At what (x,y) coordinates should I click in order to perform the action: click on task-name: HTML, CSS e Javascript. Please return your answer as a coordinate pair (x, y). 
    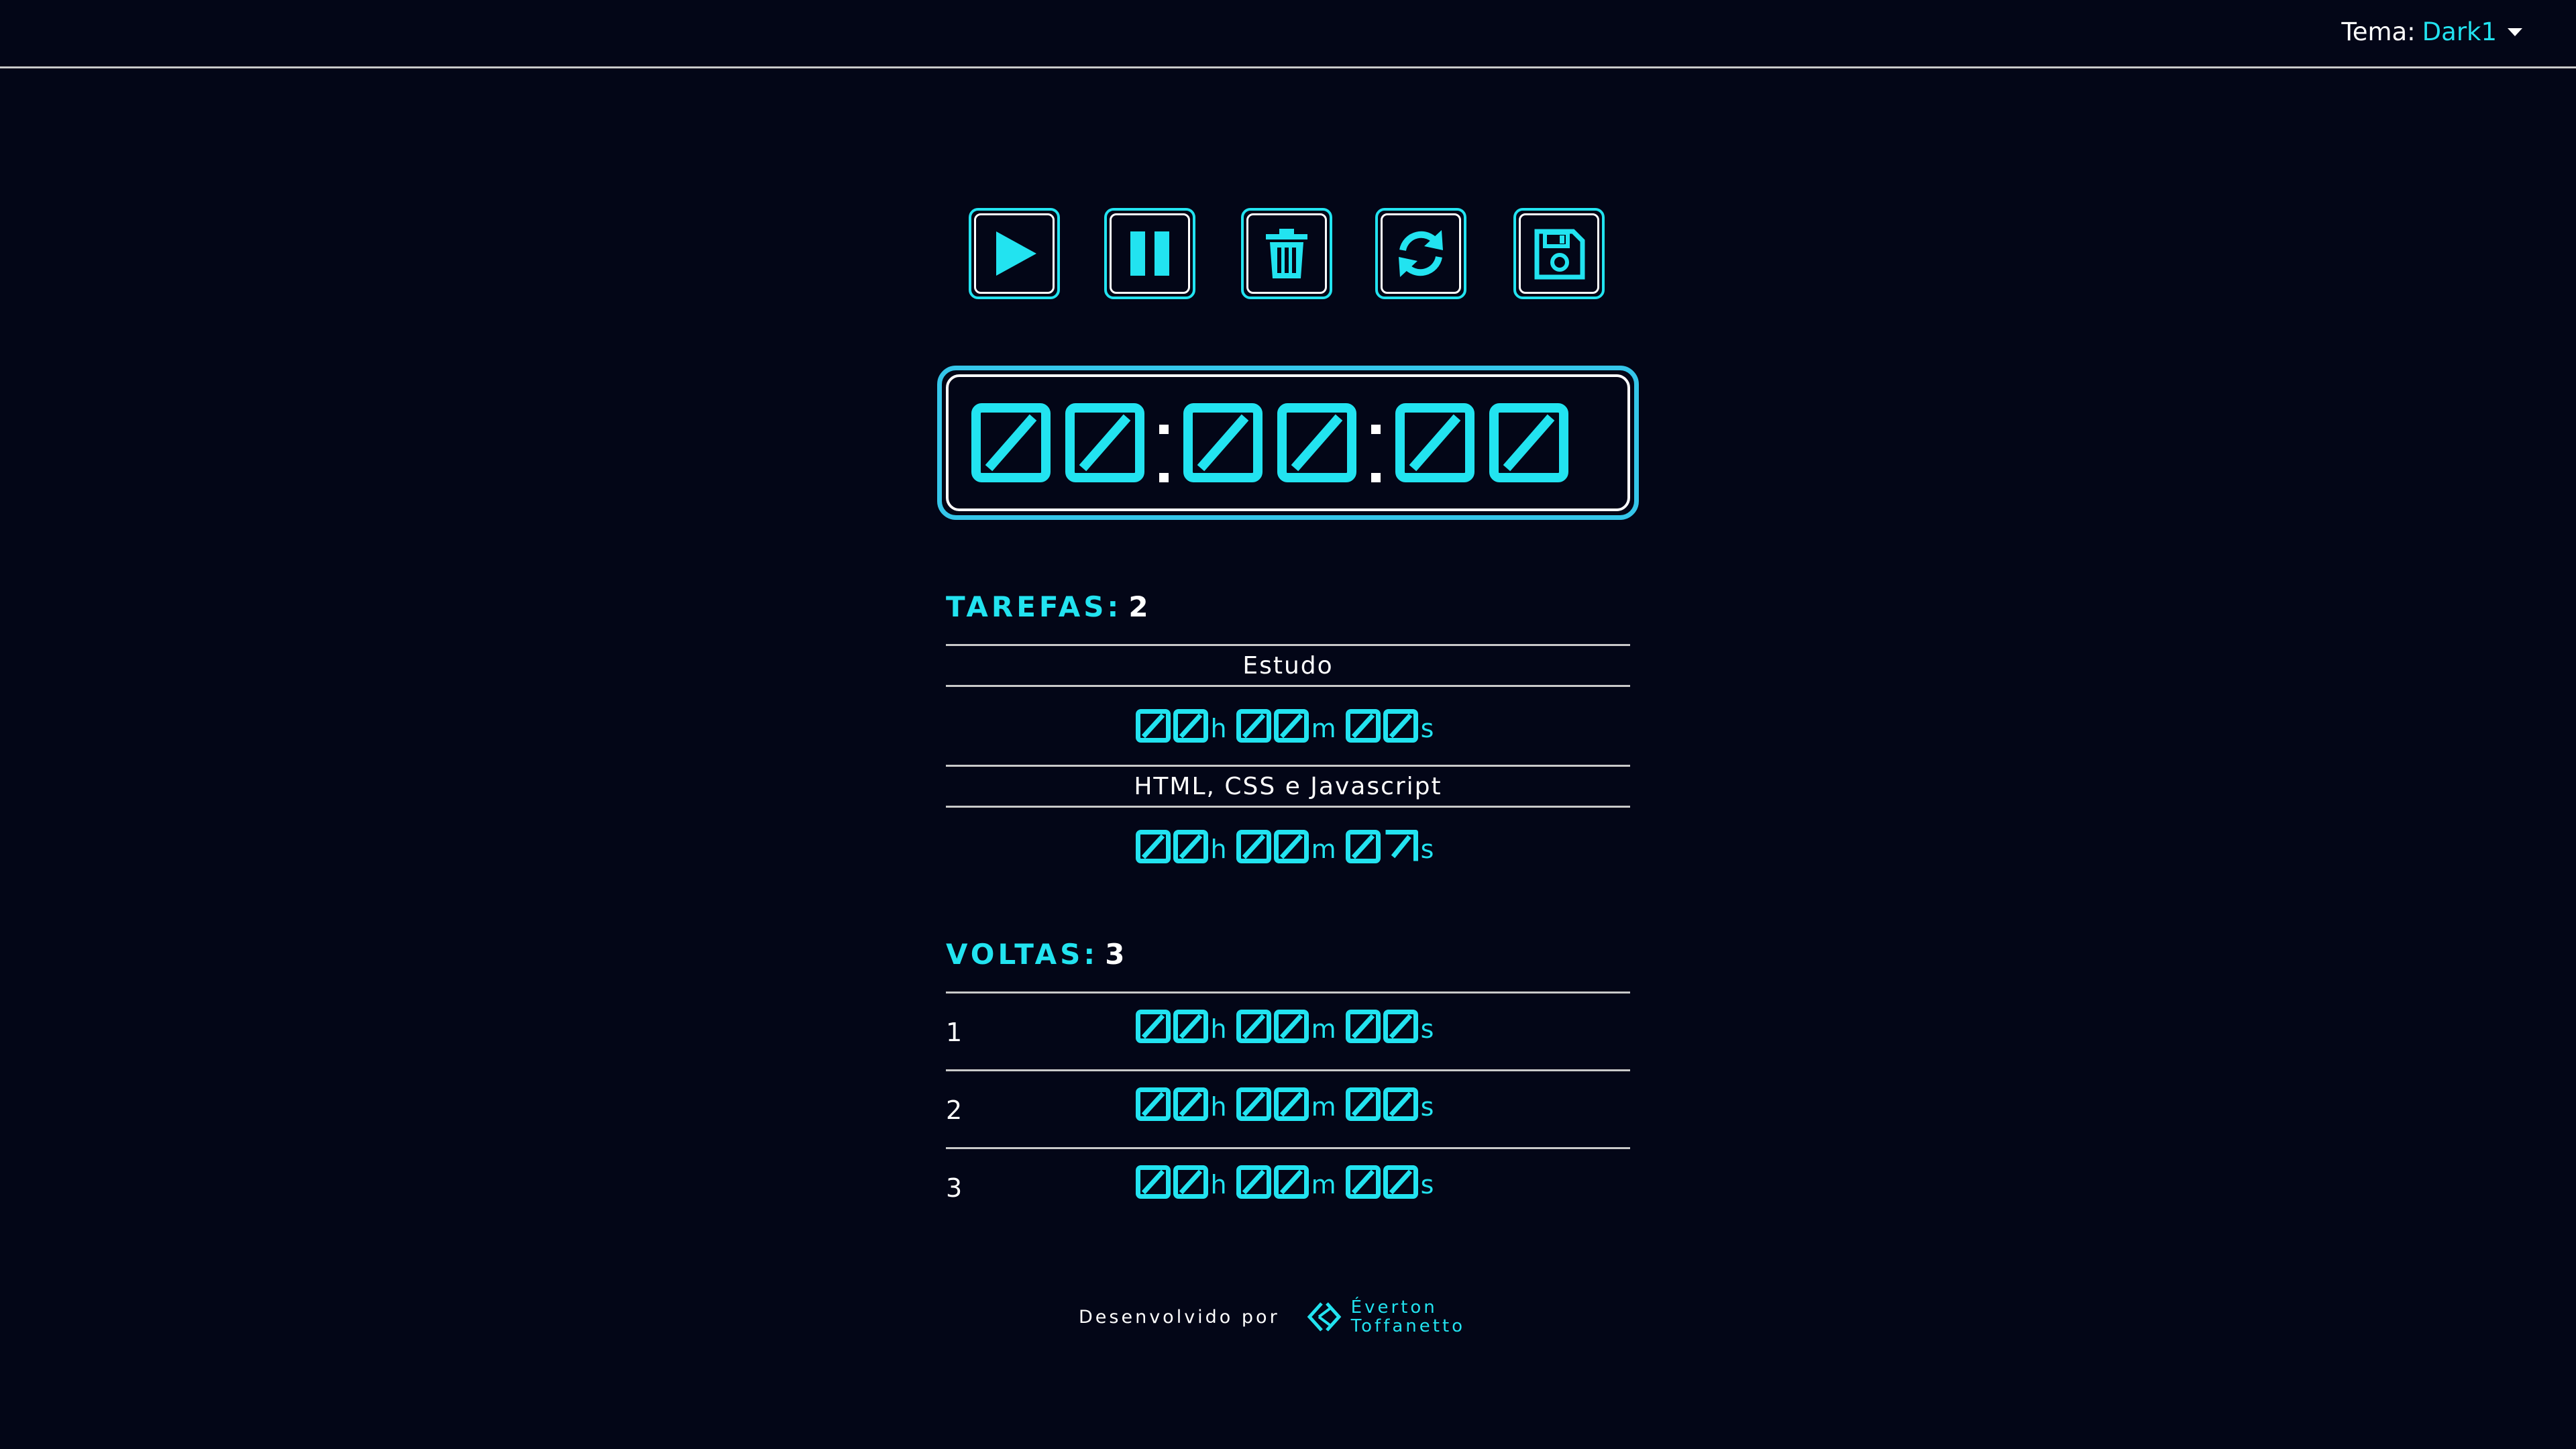
    Looking at the image, I should click on (1288, 786).